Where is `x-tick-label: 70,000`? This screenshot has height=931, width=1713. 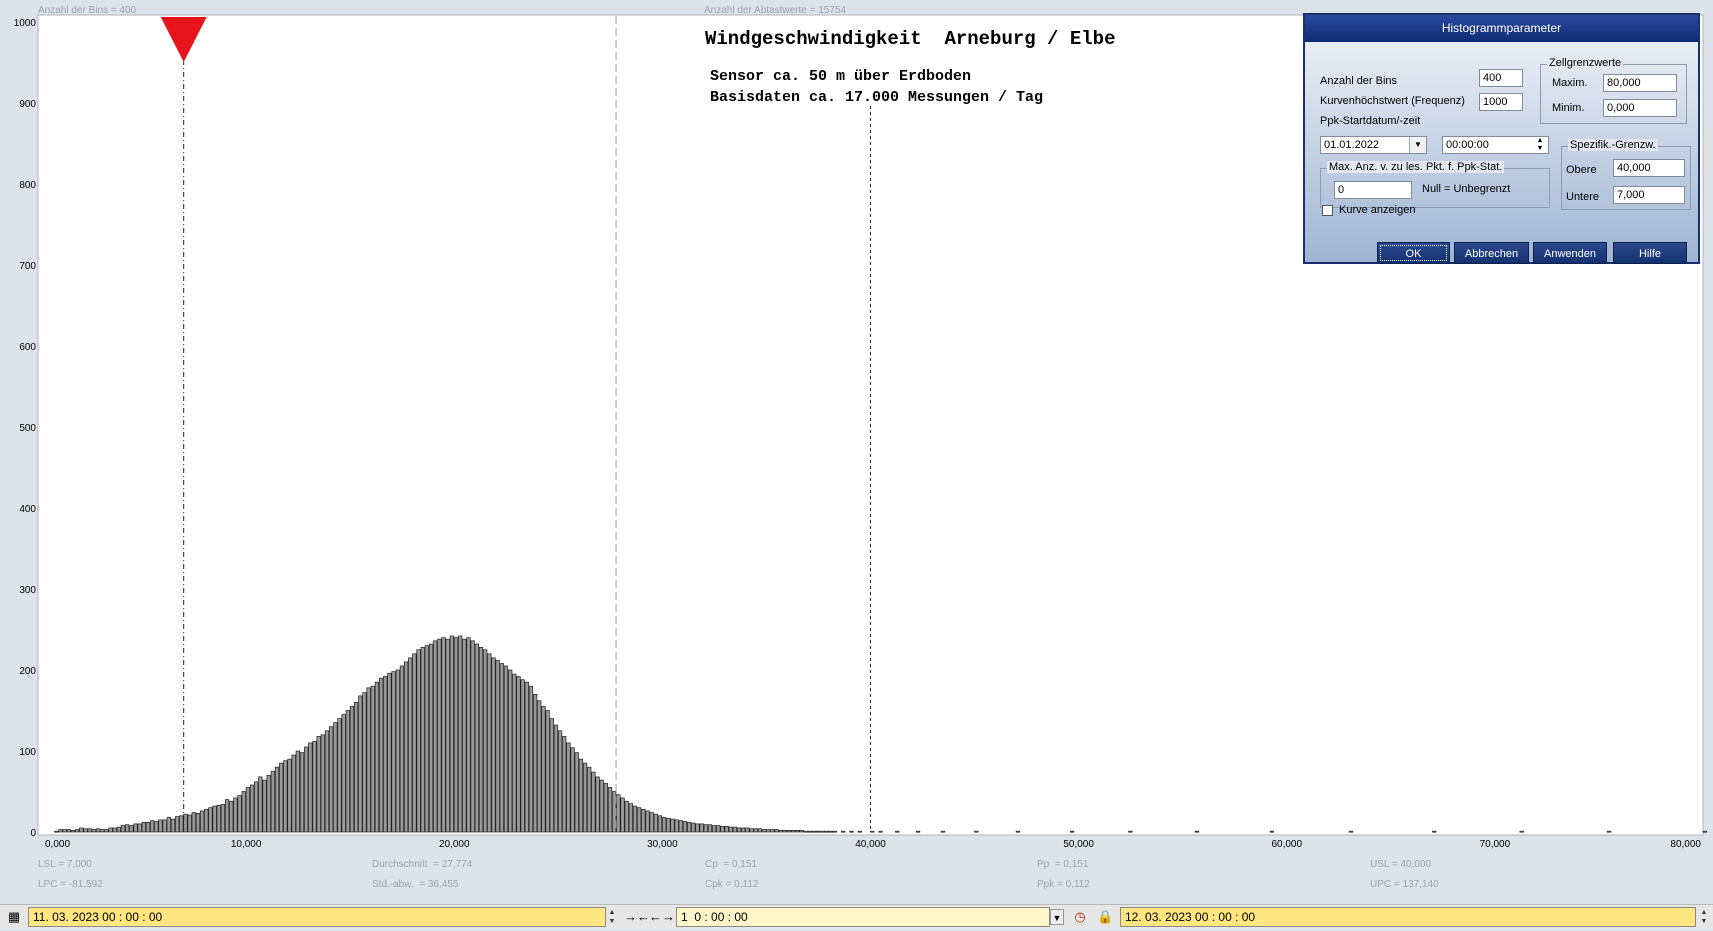 x-tick-label: 70,000 is located at coordinates (1495, 844).